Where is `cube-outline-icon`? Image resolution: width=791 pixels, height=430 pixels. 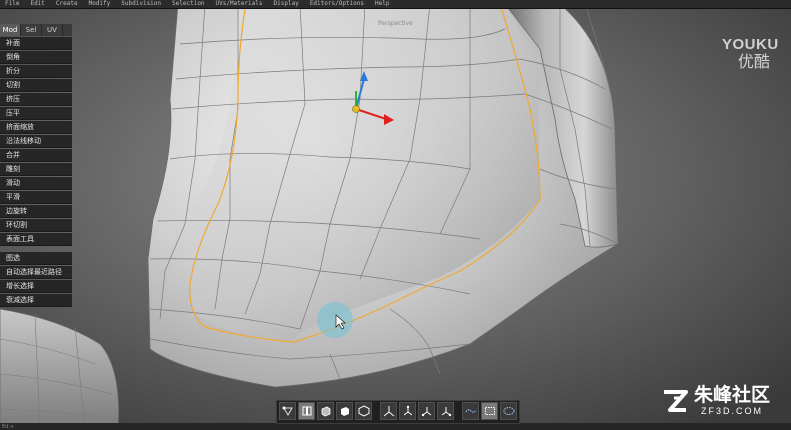
cube-outline-icon is located at coordinates (363, 411).